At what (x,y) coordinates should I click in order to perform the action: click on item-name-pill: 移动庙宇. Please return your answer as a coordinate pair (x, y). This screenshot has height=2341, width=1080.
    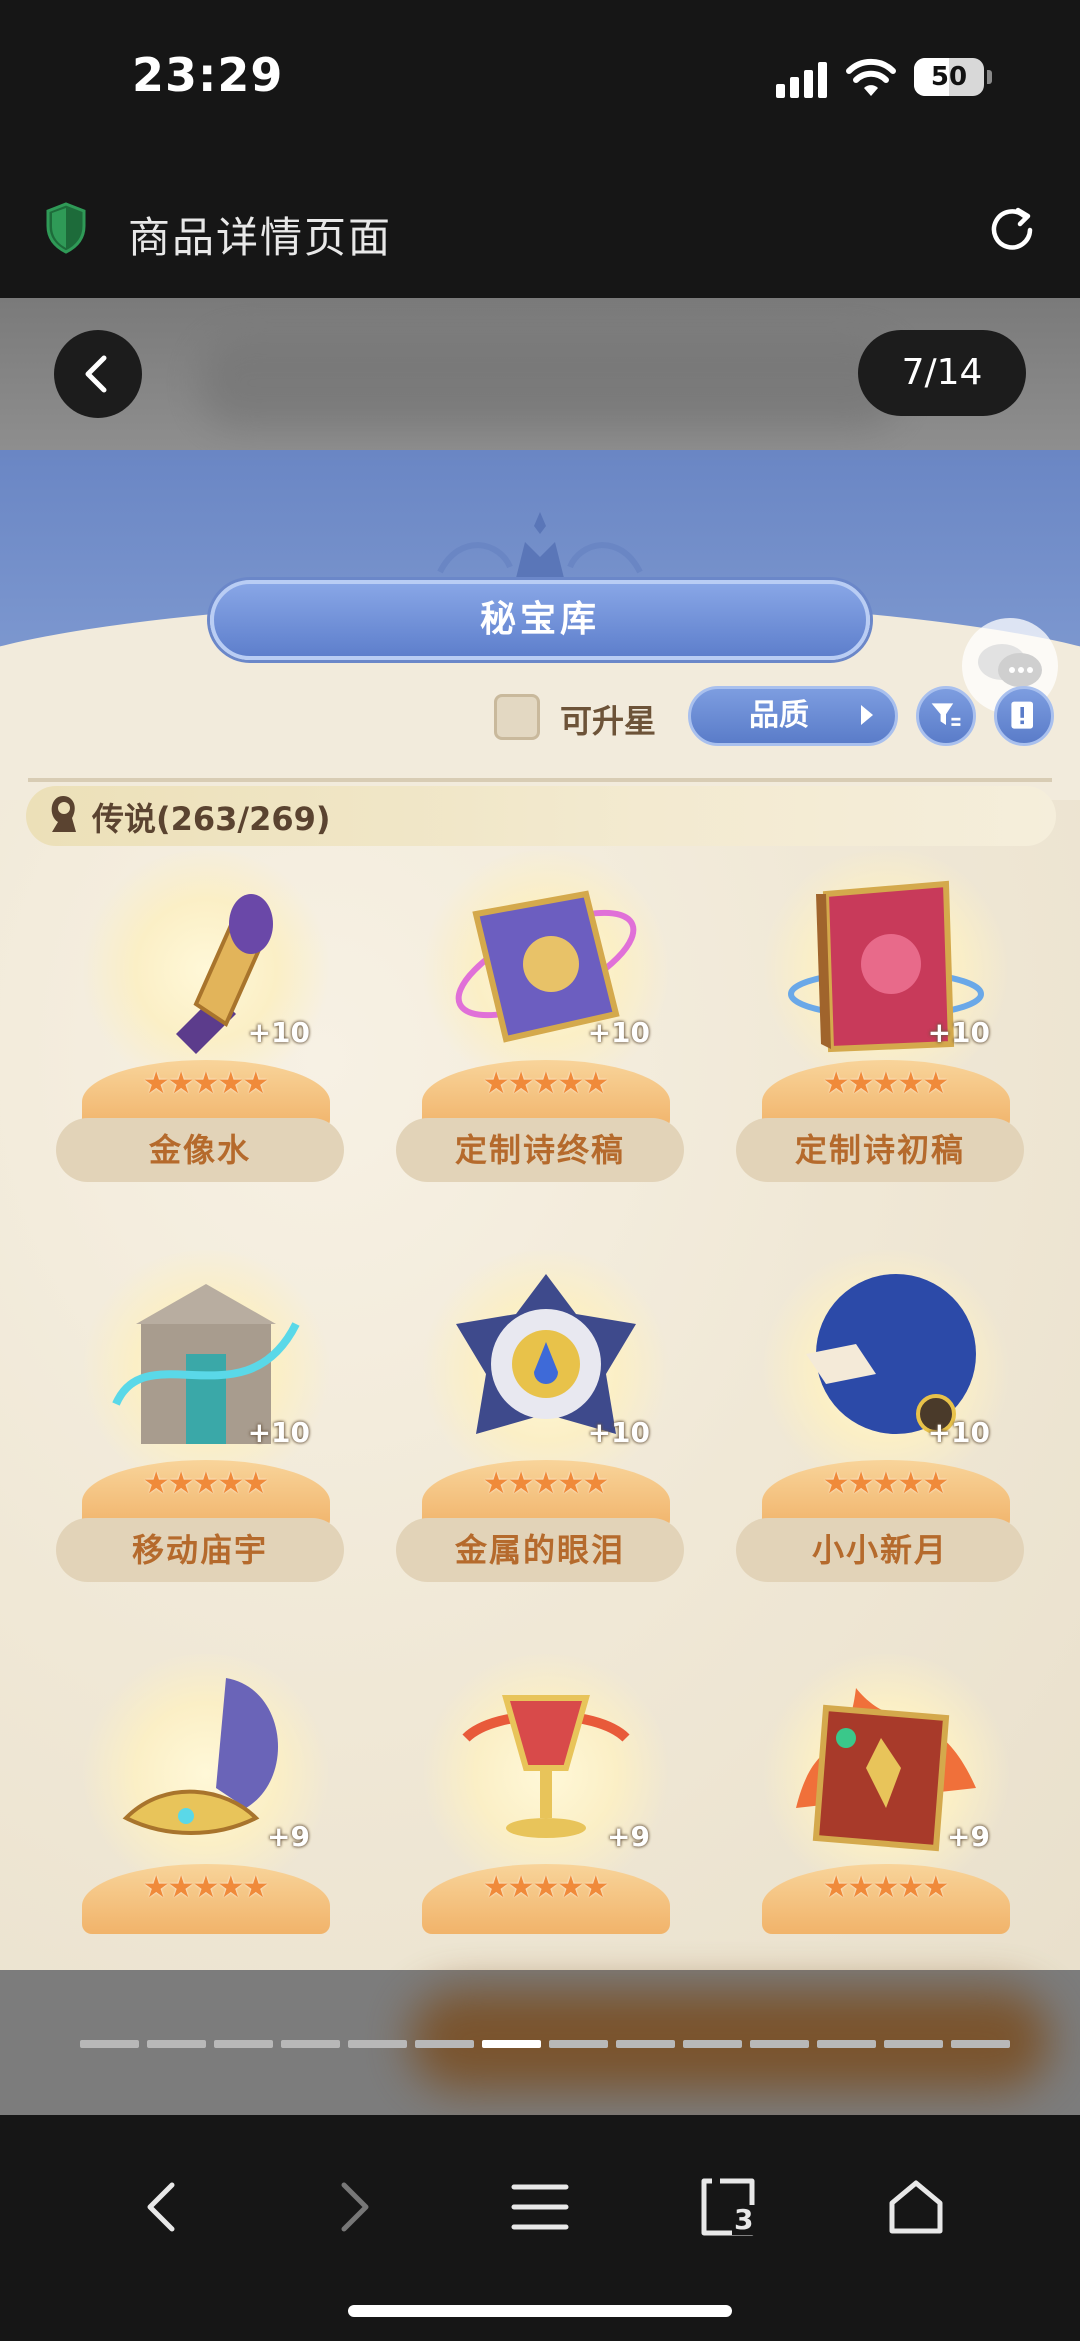
    Looking at the image, I should click on (200, 1550).